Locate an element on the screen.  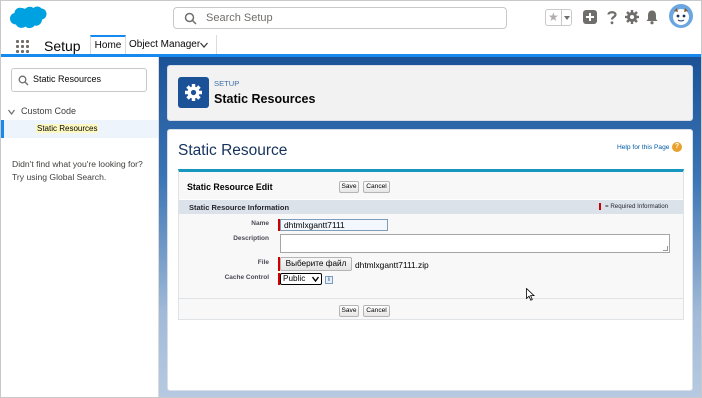
astro-avatar is located at coordinates (681, 16).